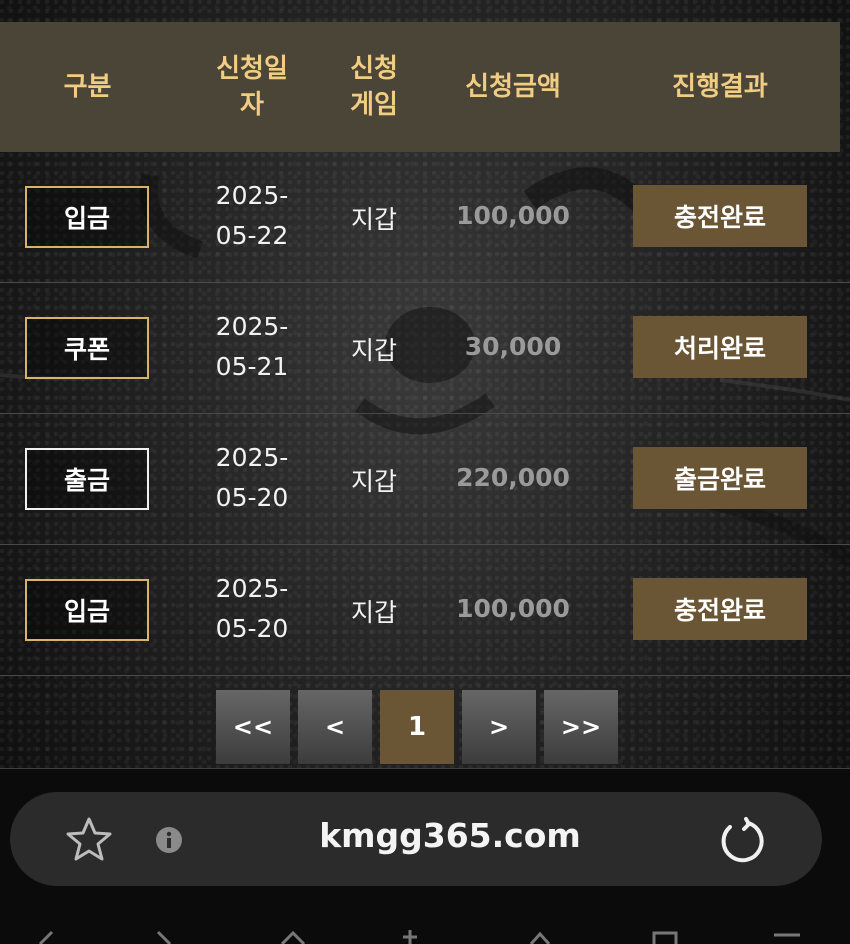 The image size is (850, 944). Describe the element at coordinates (513, 477) in the screenshot. I see `amount-cell: 220,000` at that location.